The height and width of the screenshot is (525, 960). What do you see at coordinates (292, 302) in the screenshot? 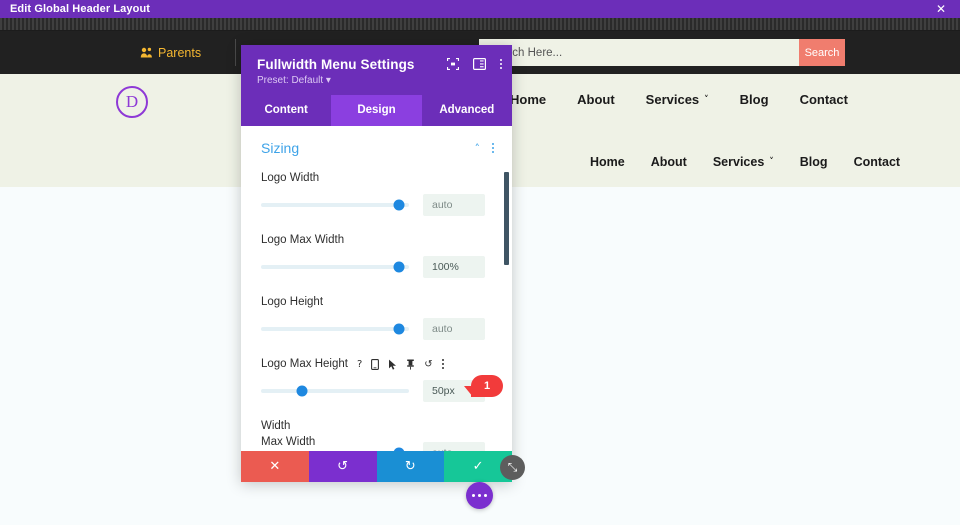
I see `field-label: Logo Height` at bounding box center [292, 302].